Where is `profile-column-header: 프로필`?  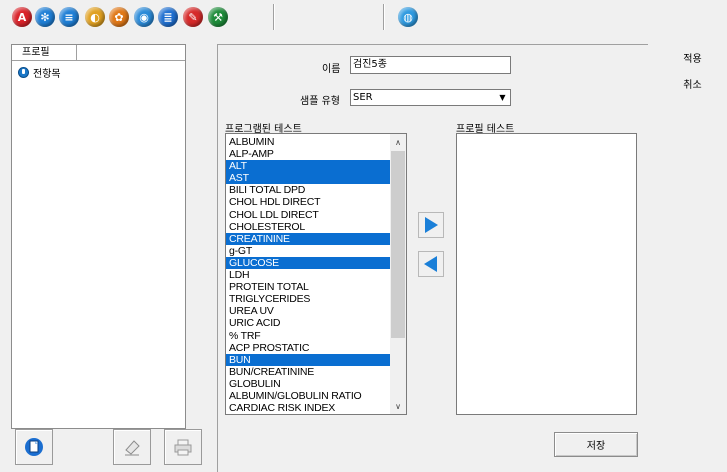
profile-column-header: 프로필 is located at coordinates (44, 53).